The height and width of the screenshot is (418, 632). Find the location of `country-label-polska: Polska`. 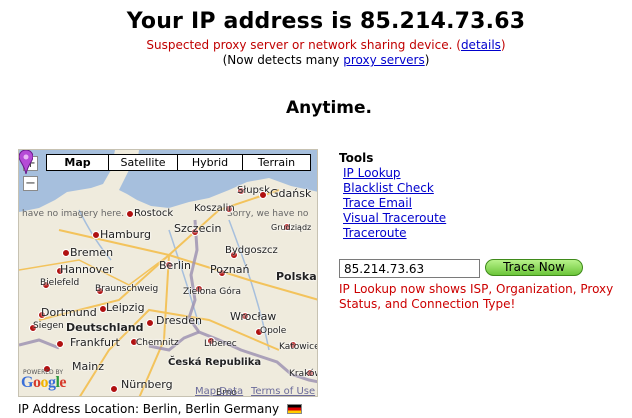

country-label-polska: Polska is located at coordinates (296, 276).